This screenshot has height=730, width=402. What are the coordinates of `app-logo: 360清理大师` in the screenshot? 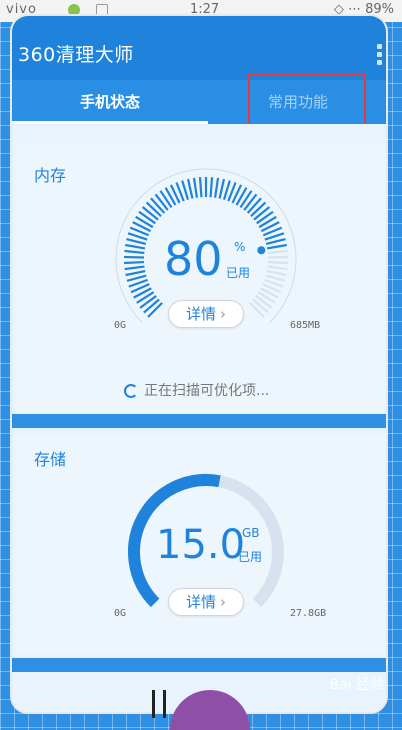 It's located at (76, 53).